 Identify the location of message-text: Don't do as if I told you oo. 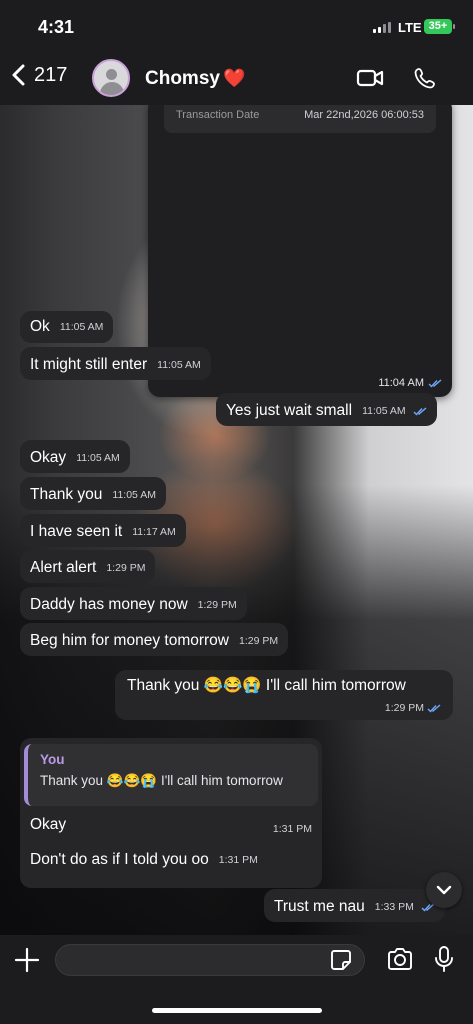
(119, 859).